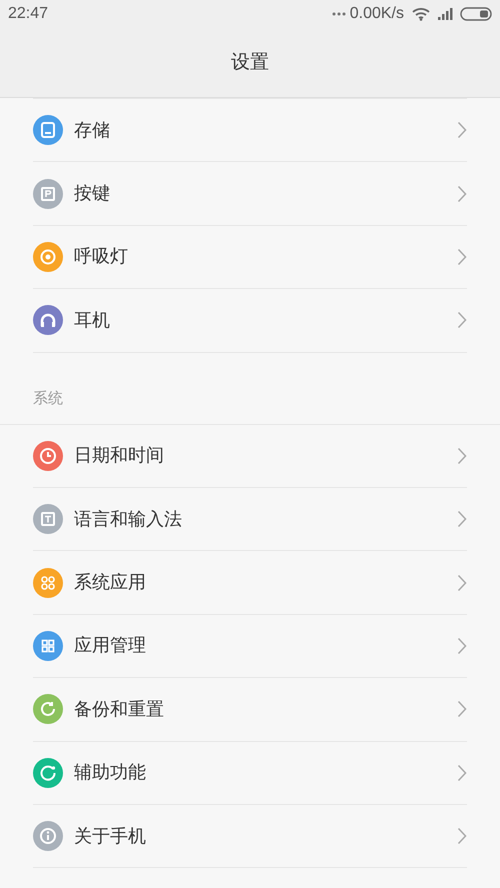 The width and height of the screenshot is (500, 888). What do you see at coordinates (119, 710) in the screenshot?
I see `item-label: 备份和重置` at bounding box center [119, 710].